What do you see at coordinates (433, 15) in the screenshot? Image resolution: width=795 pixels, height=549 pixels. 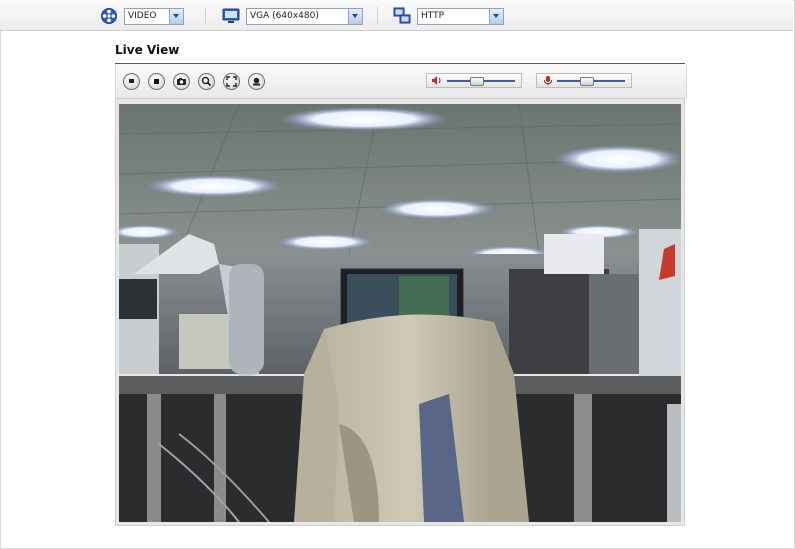 I see `protocol-value: HTTP` at bounding box center [433, 15].